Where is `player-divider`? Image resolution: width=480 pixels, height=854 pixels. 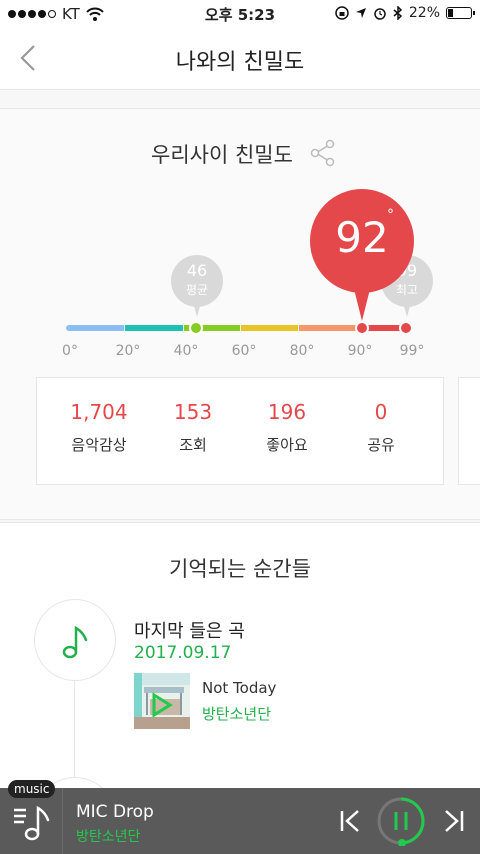 player-divider is located at coordinates (62, 821).